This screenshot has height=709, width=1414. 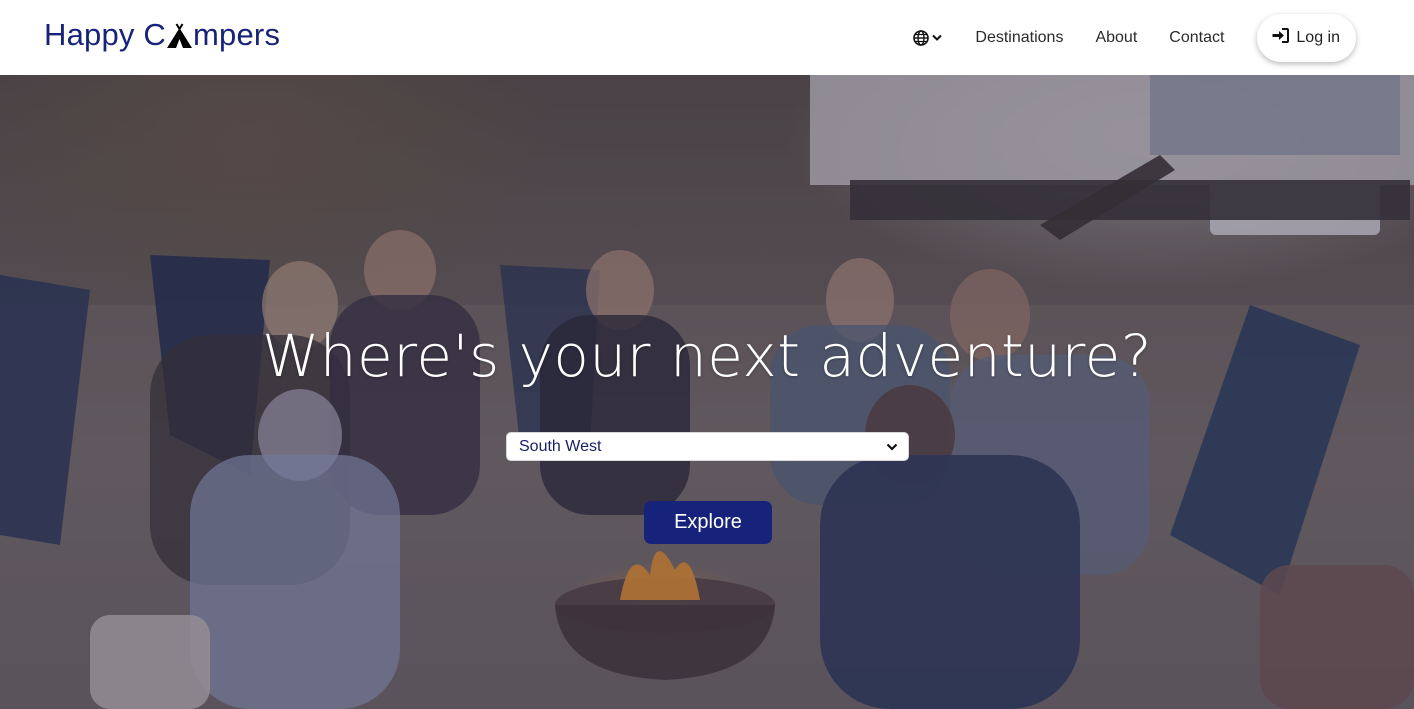 I want to click on language-dropdown, so click(x=928, y=37).